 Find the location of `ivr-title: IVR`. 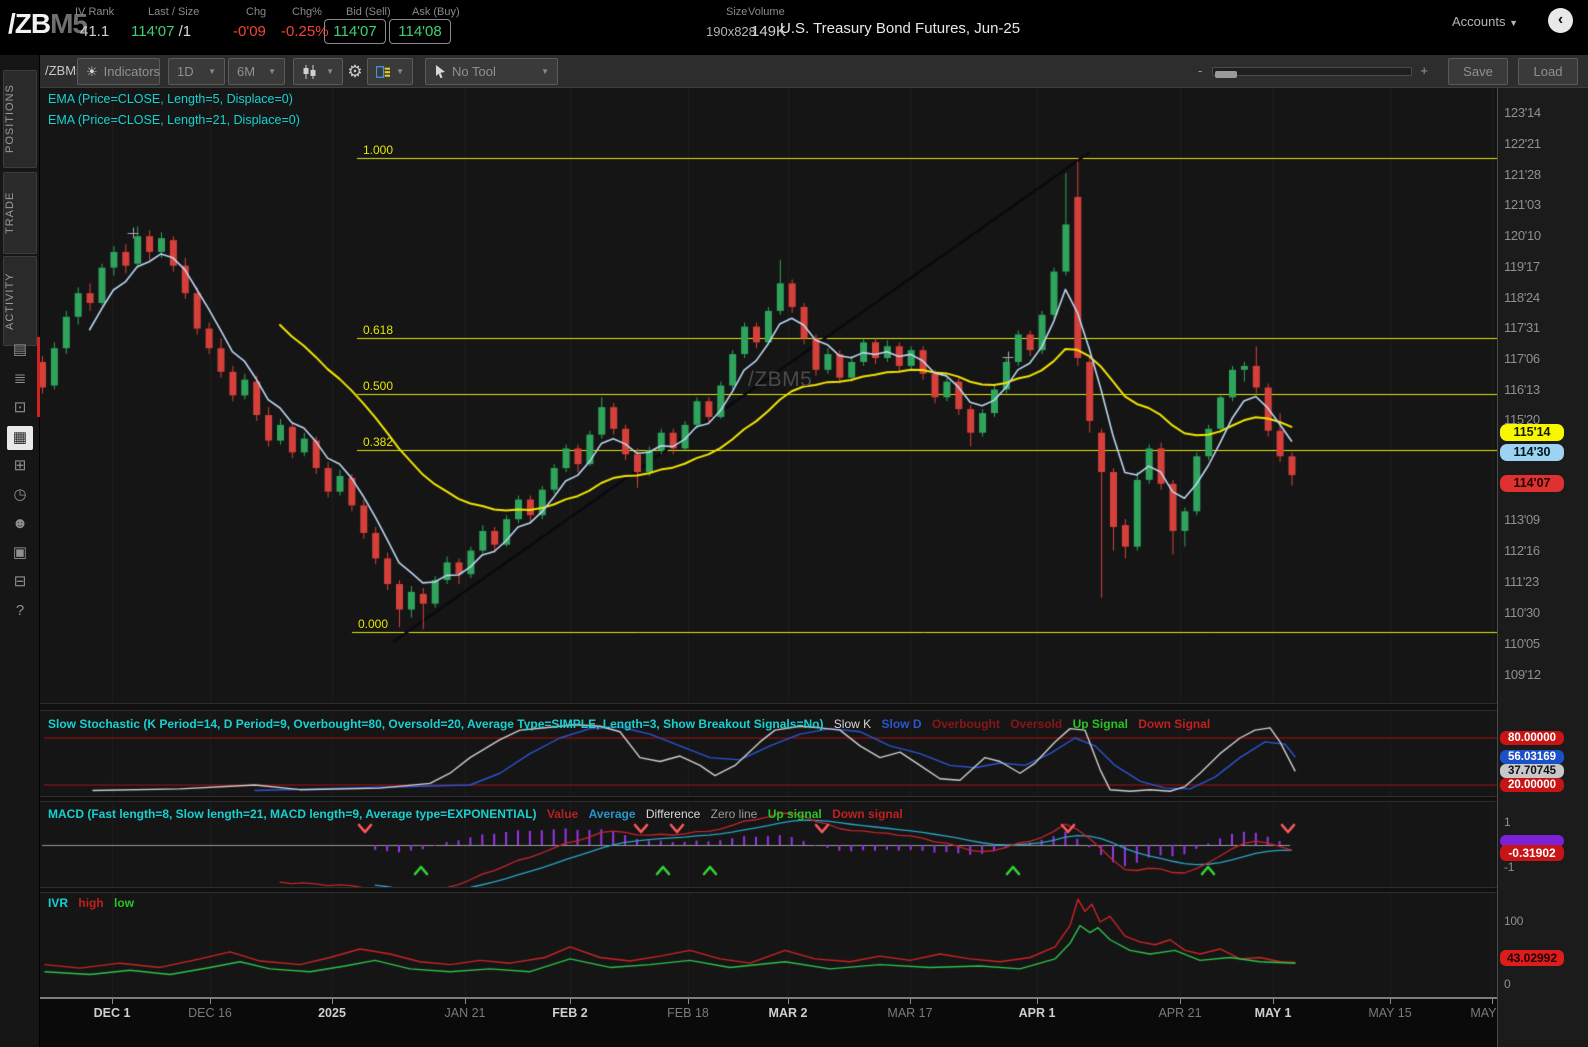

ivr-title: IVR is located at coordinates (58, 903).